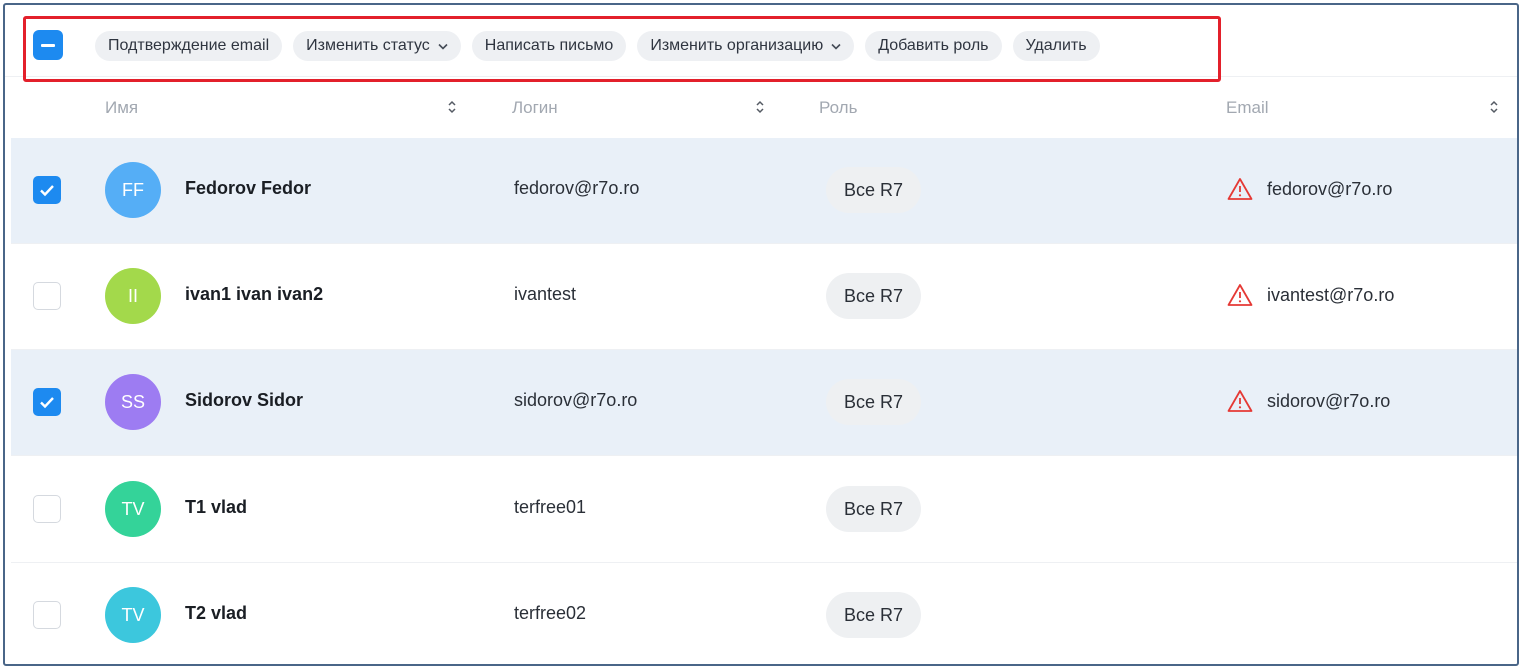  Describe the element at coordinates (1329, 400) in the screenshot. I see `user-email: sidorov@r7o.ro` at that location.